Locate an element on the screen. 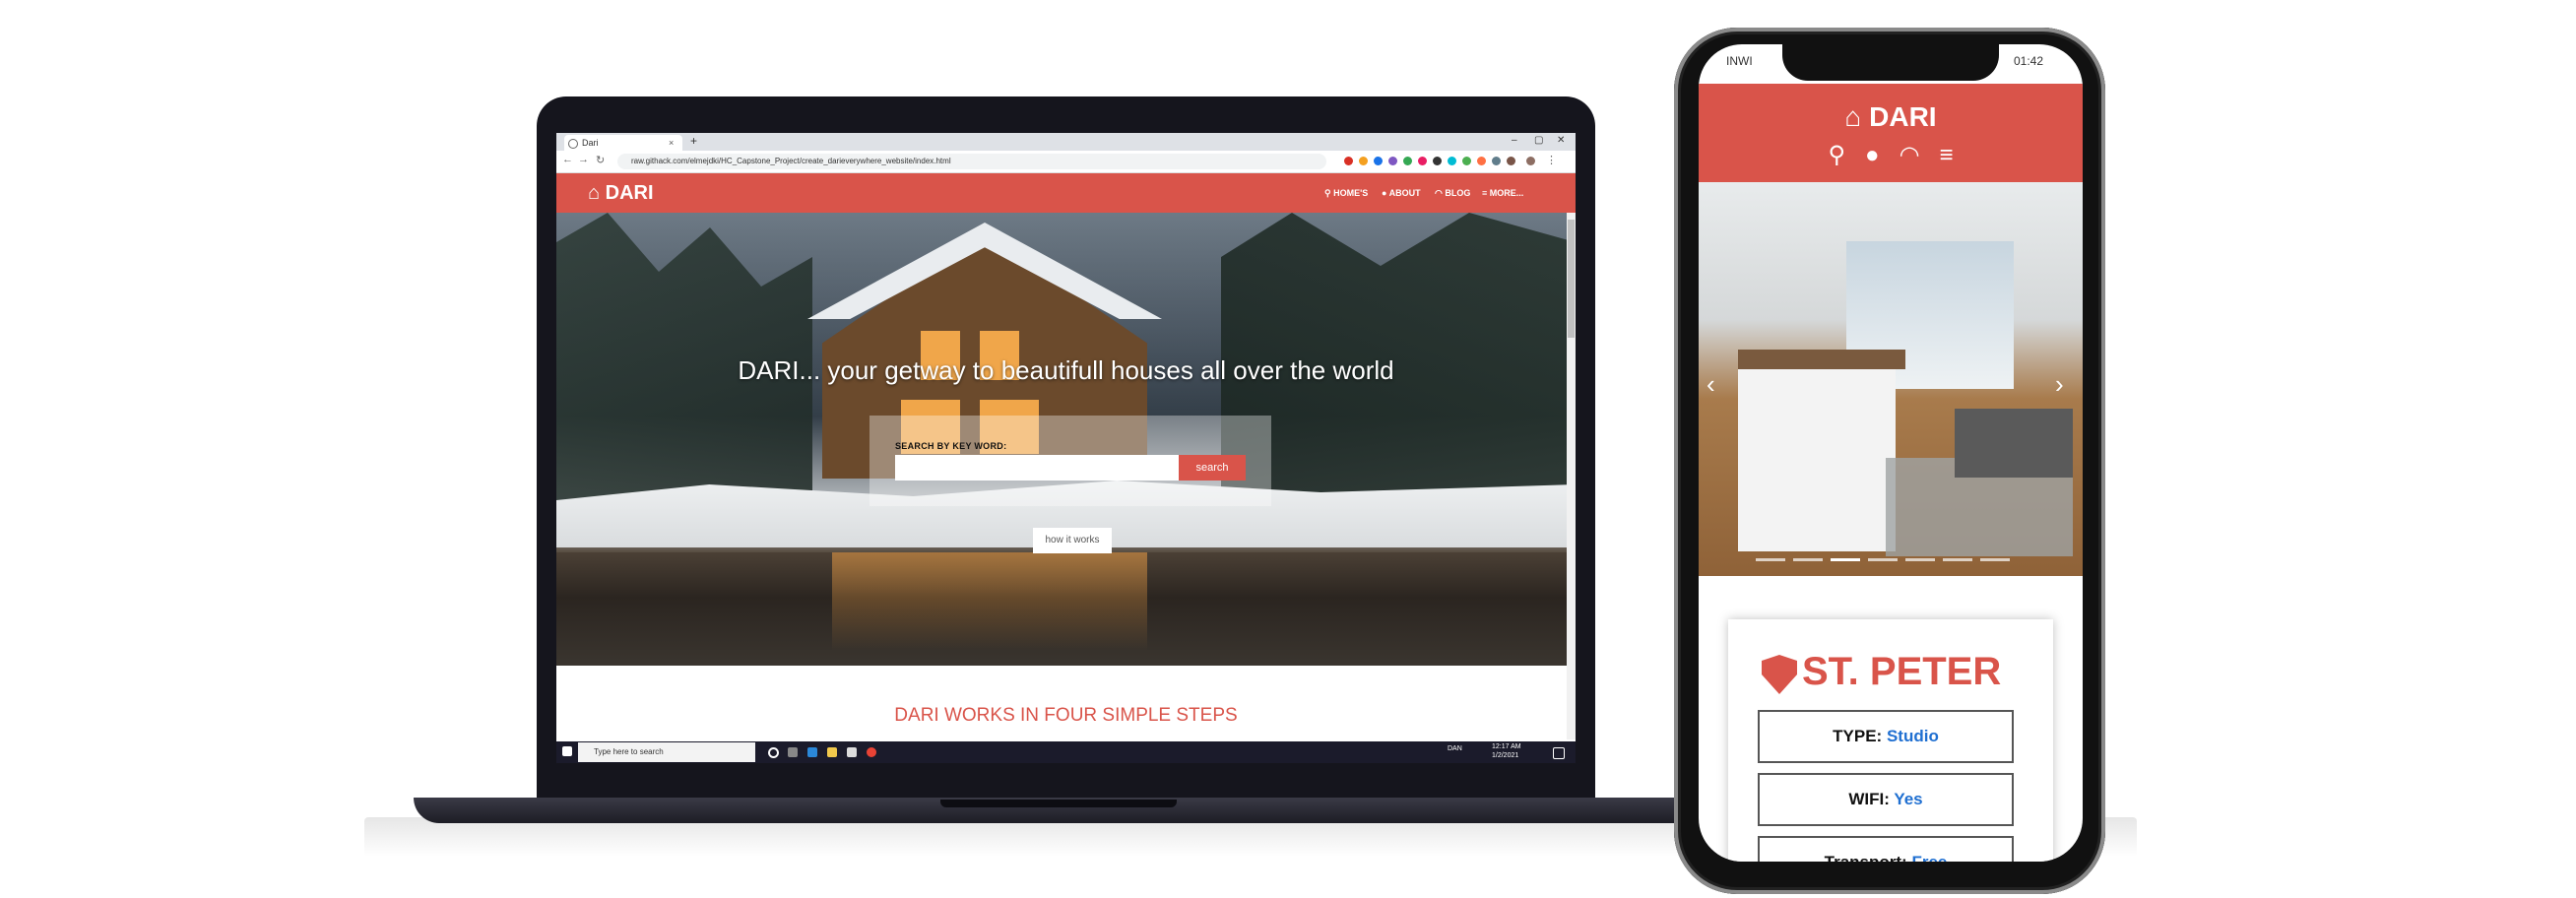  search-label: SEARCH BY KEY WORD: is located at coordinates (951, 446).